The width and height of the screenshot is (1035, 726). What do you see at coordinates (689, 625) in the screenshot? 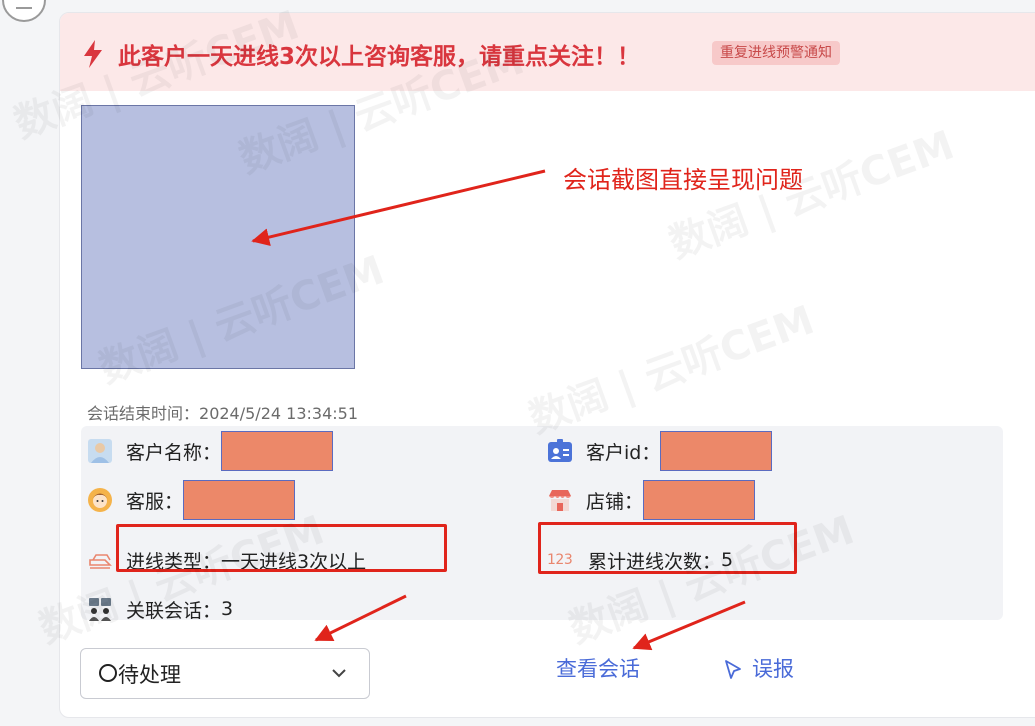
I see `arrow-to-view-session` at bounding box center [689, 625].